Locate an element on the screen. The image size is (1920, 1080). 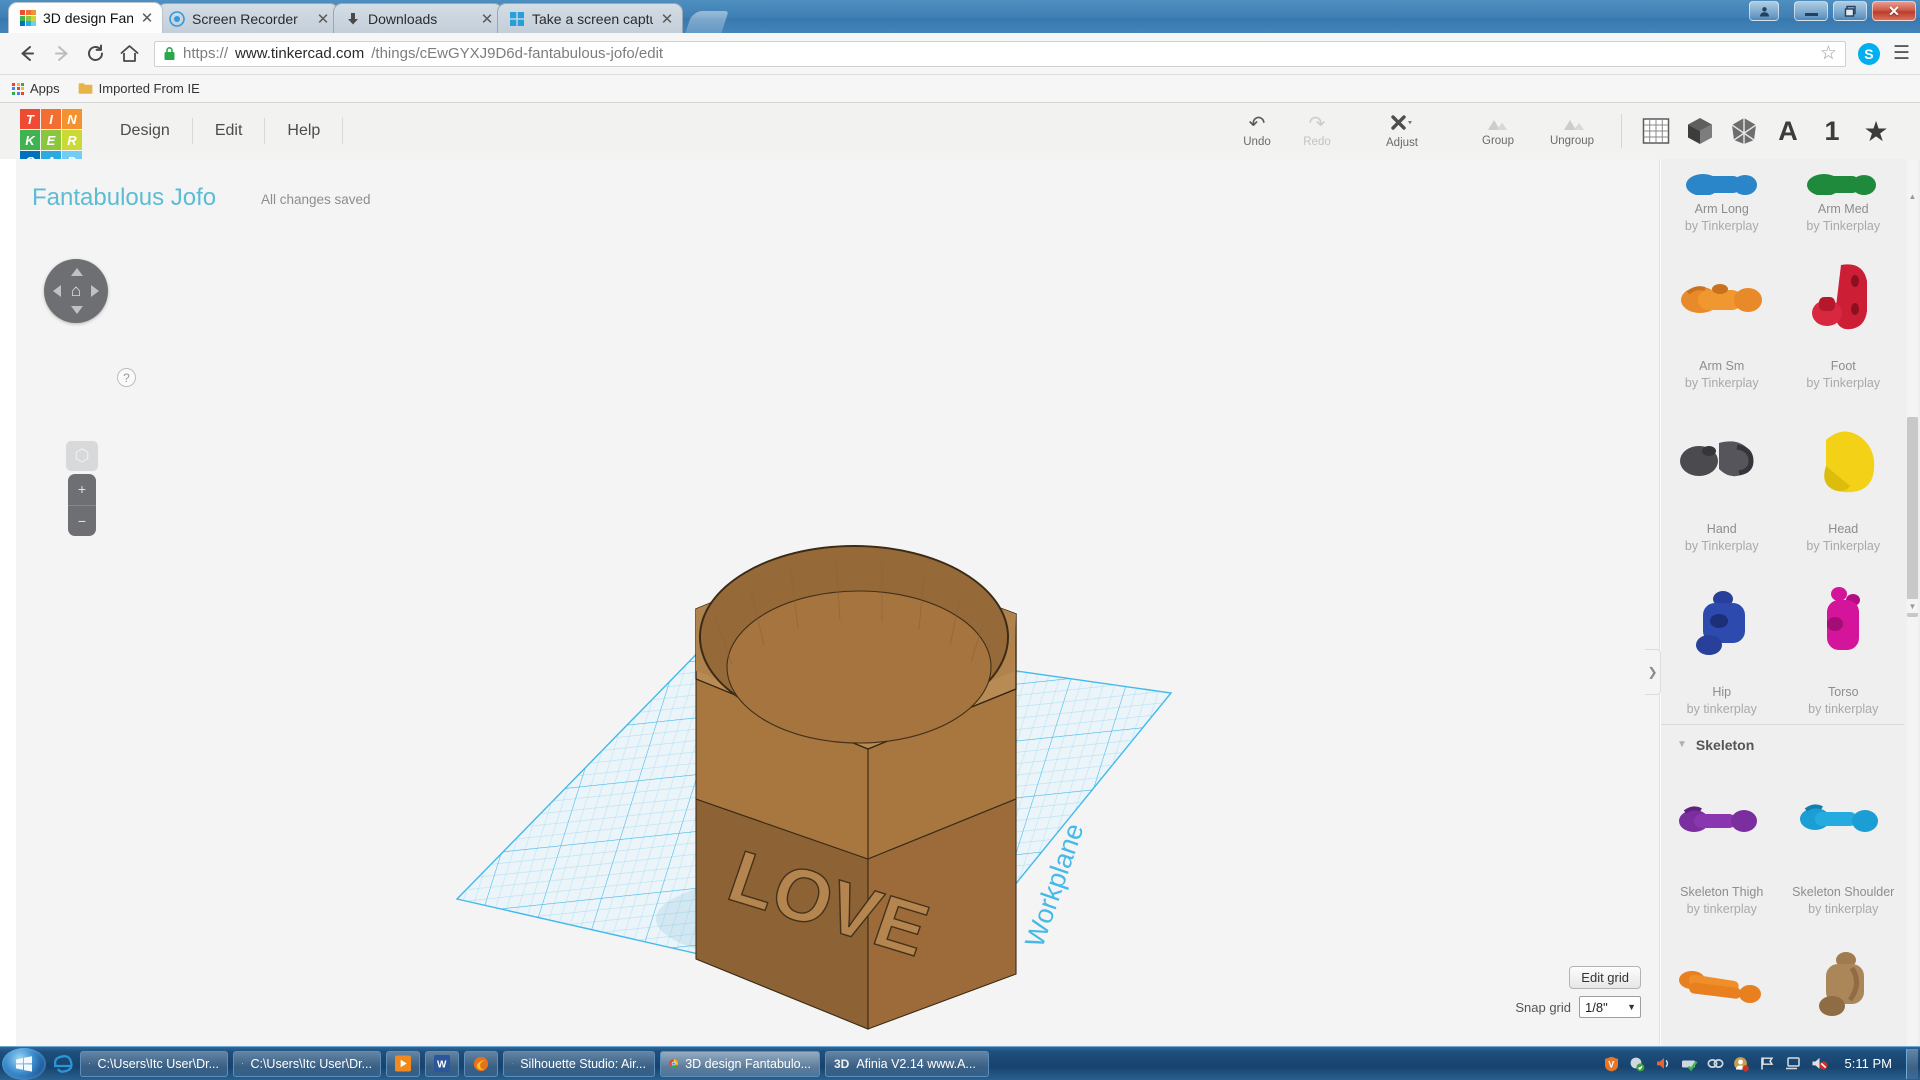
restore-button is located at coordinates (1850, 11).